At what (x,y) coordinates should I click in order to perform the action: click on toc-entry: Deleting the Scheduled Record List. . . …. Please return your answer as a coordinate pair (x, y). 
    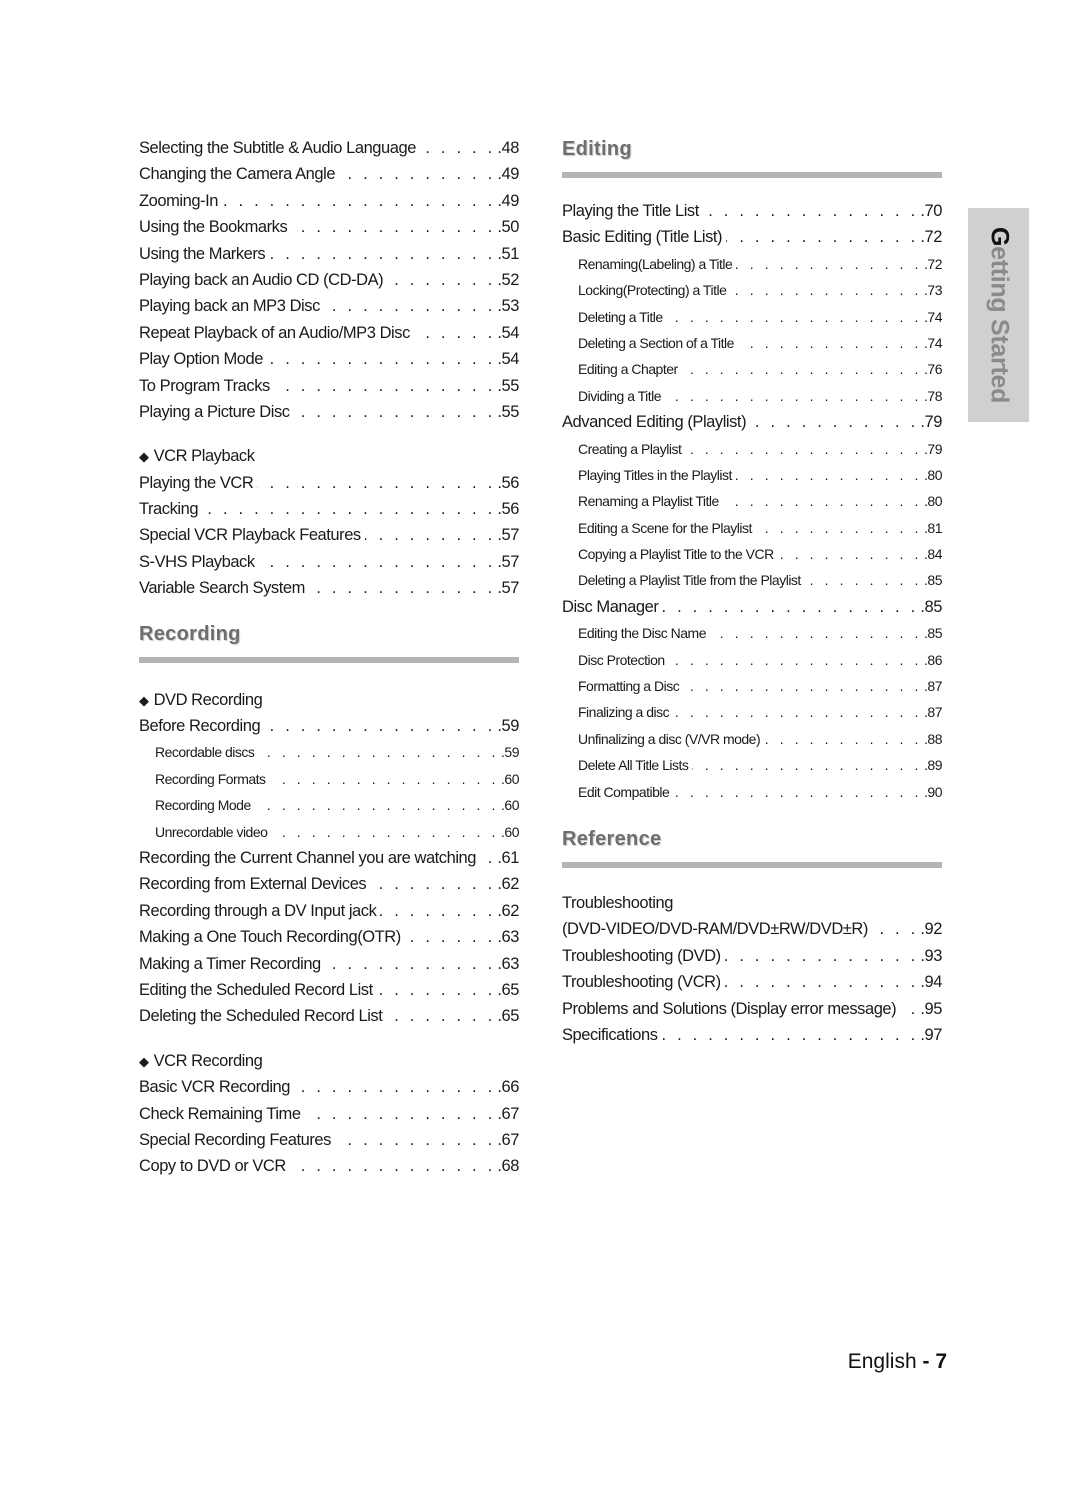
    Looking at the image, I should click on (329, 1016).